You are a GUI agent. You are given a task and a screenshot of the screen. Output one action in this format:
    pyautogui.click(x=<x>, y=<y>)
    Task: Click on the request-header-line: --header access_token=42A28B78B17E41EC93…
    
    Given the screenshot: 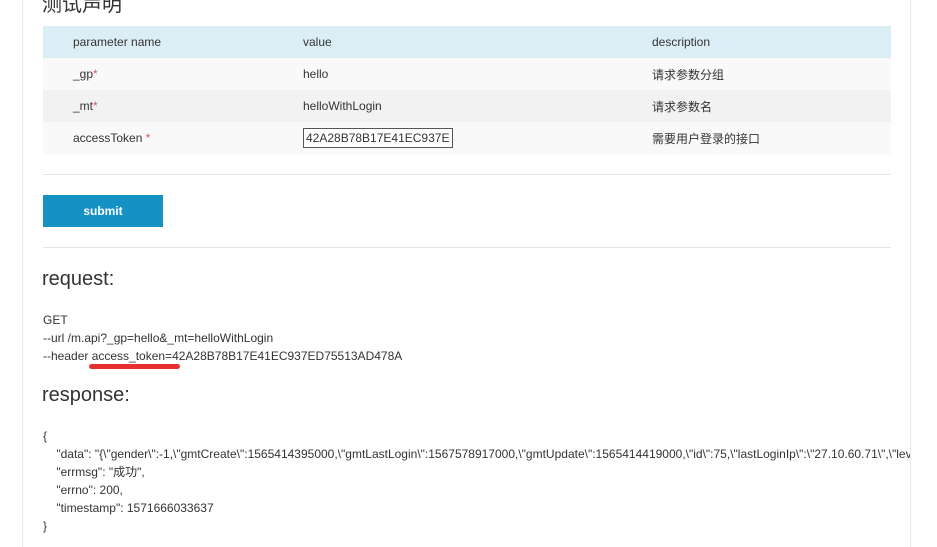 What is the action you would take?
    pyautogui.click(x=223, y=356)
    